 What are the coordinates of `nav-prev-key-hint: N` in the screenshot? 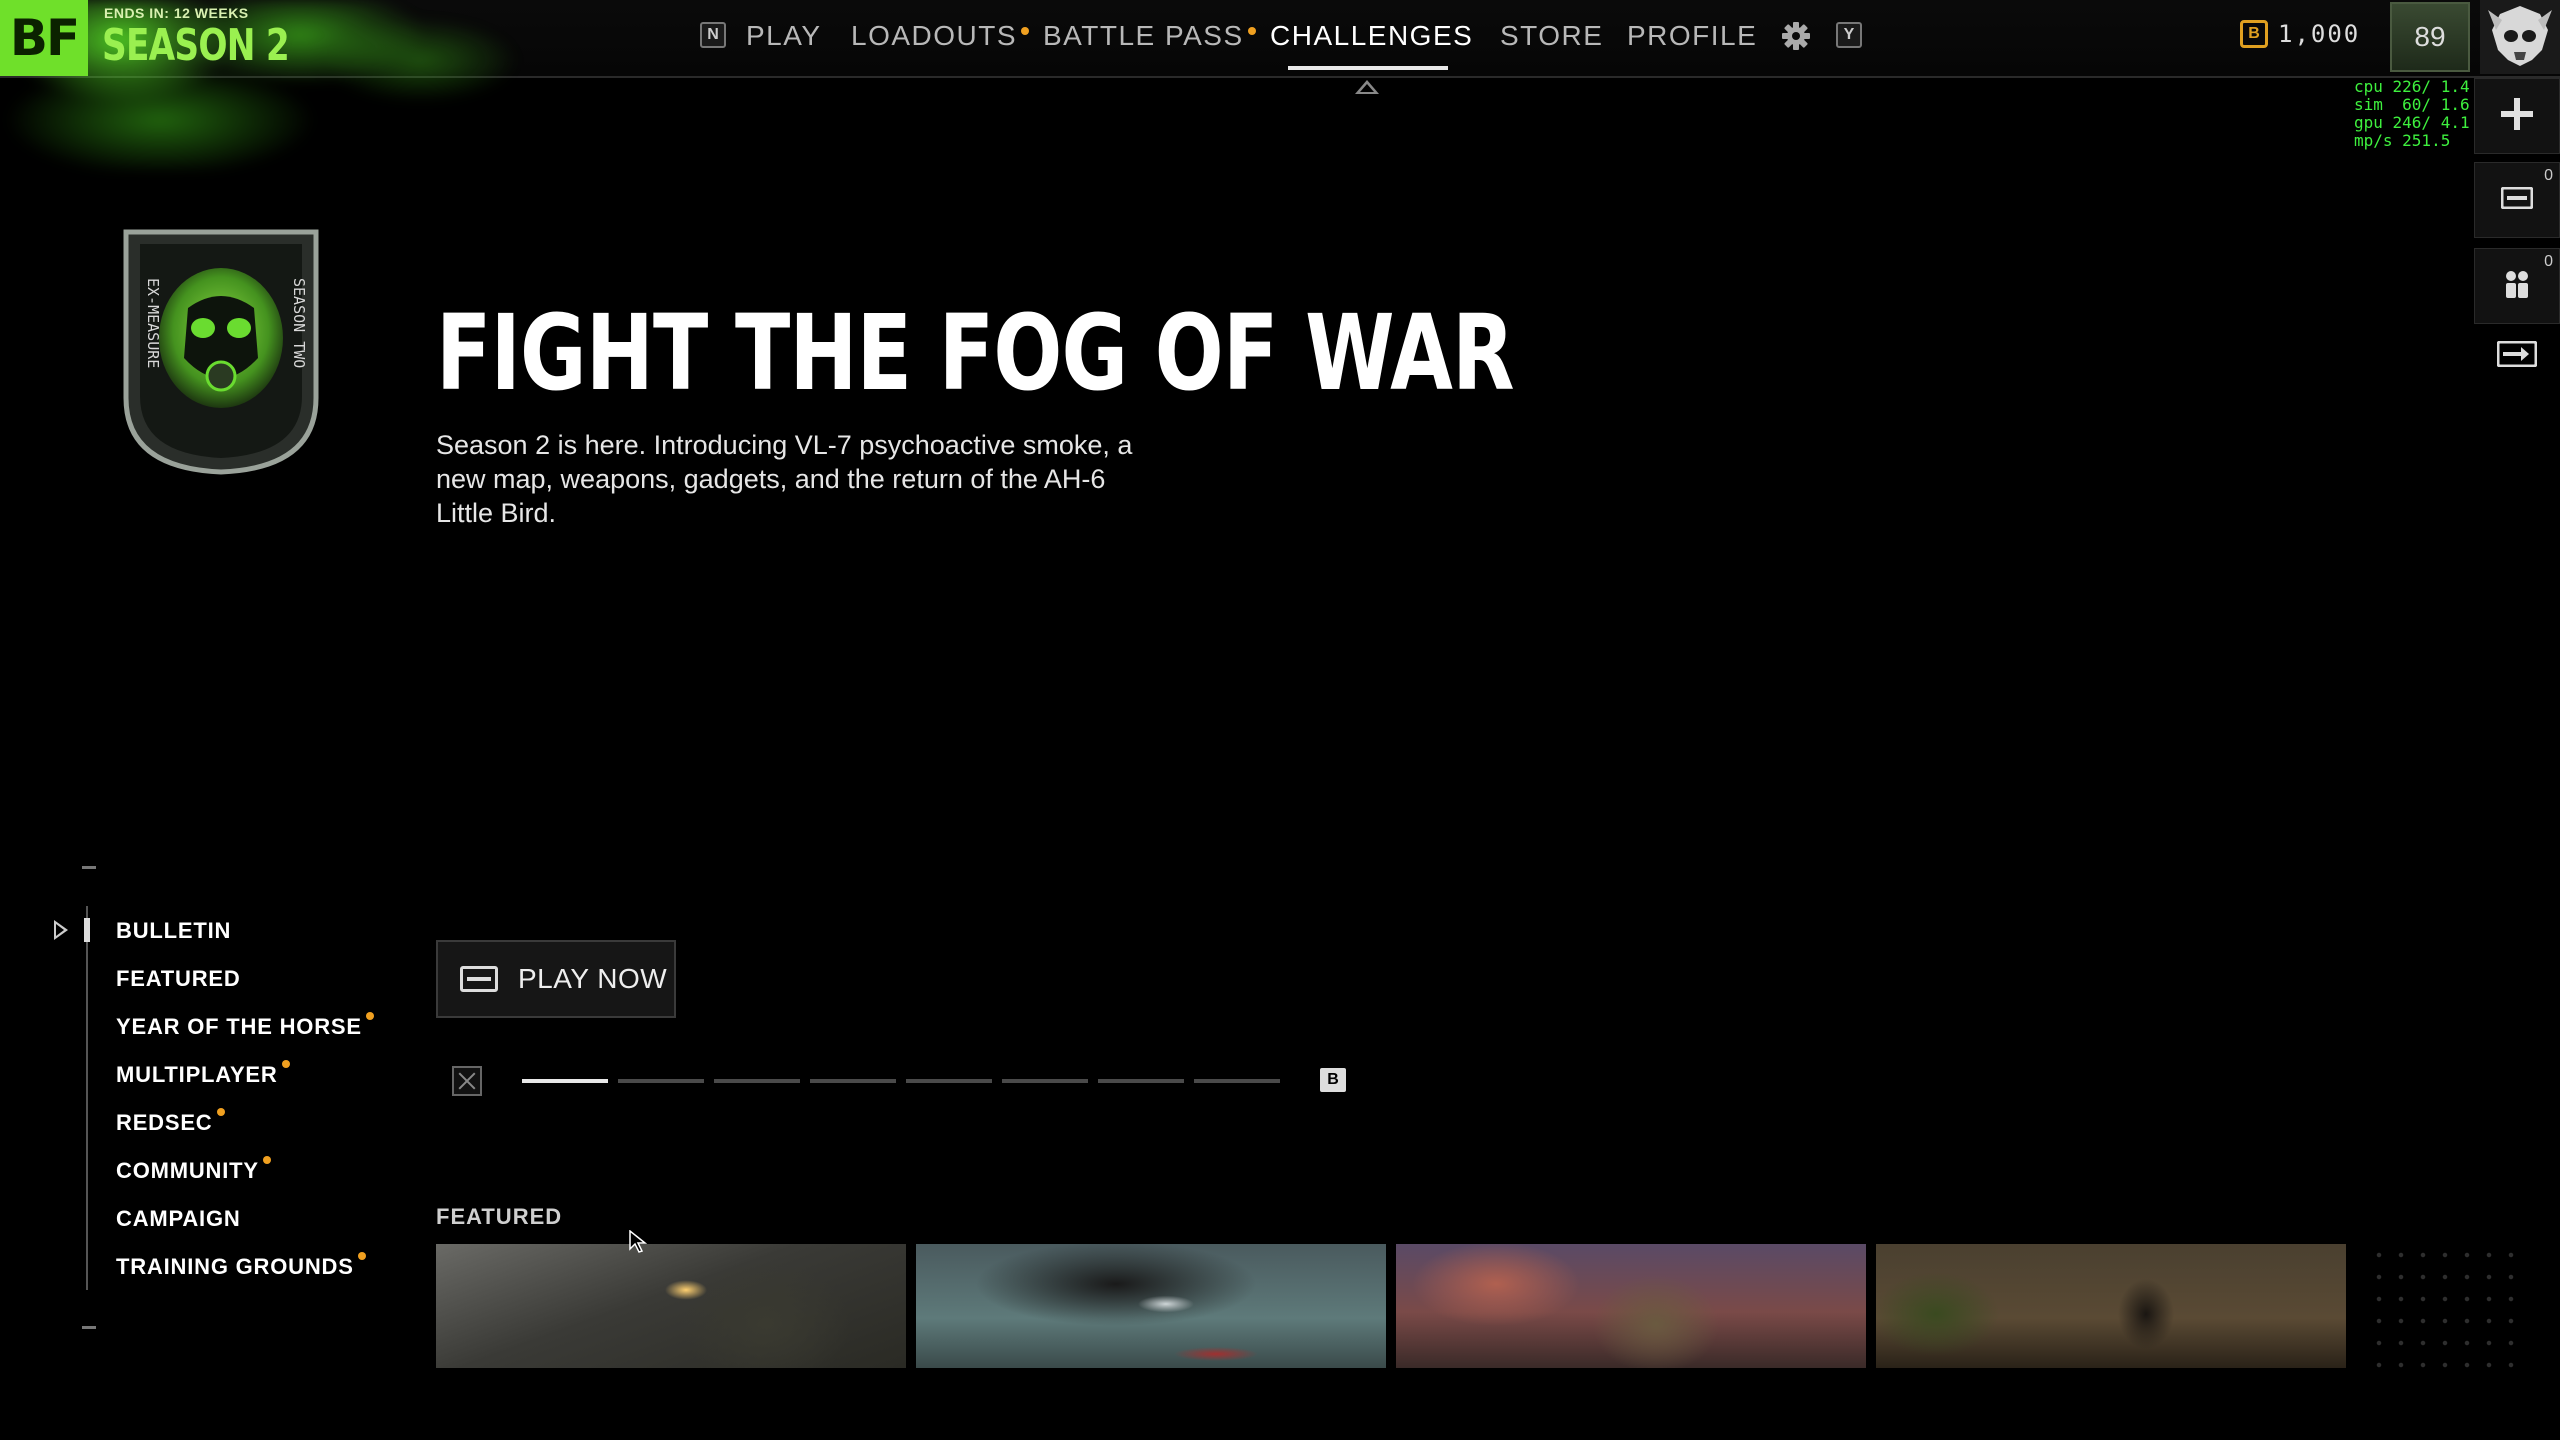 It's located at (713, 35).